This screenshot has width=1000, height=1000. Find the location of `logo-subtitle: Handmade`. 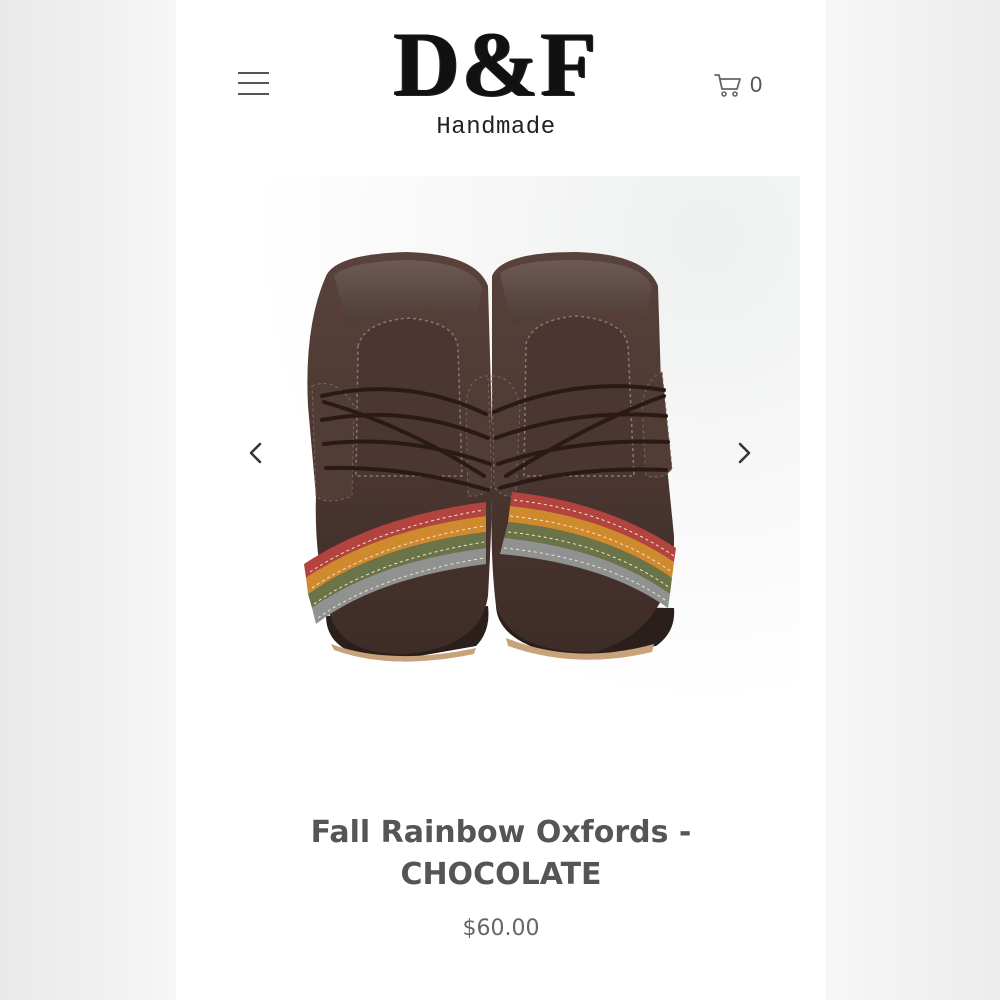

logo-subtitle: Handmade is located at coordinates (496, 127).